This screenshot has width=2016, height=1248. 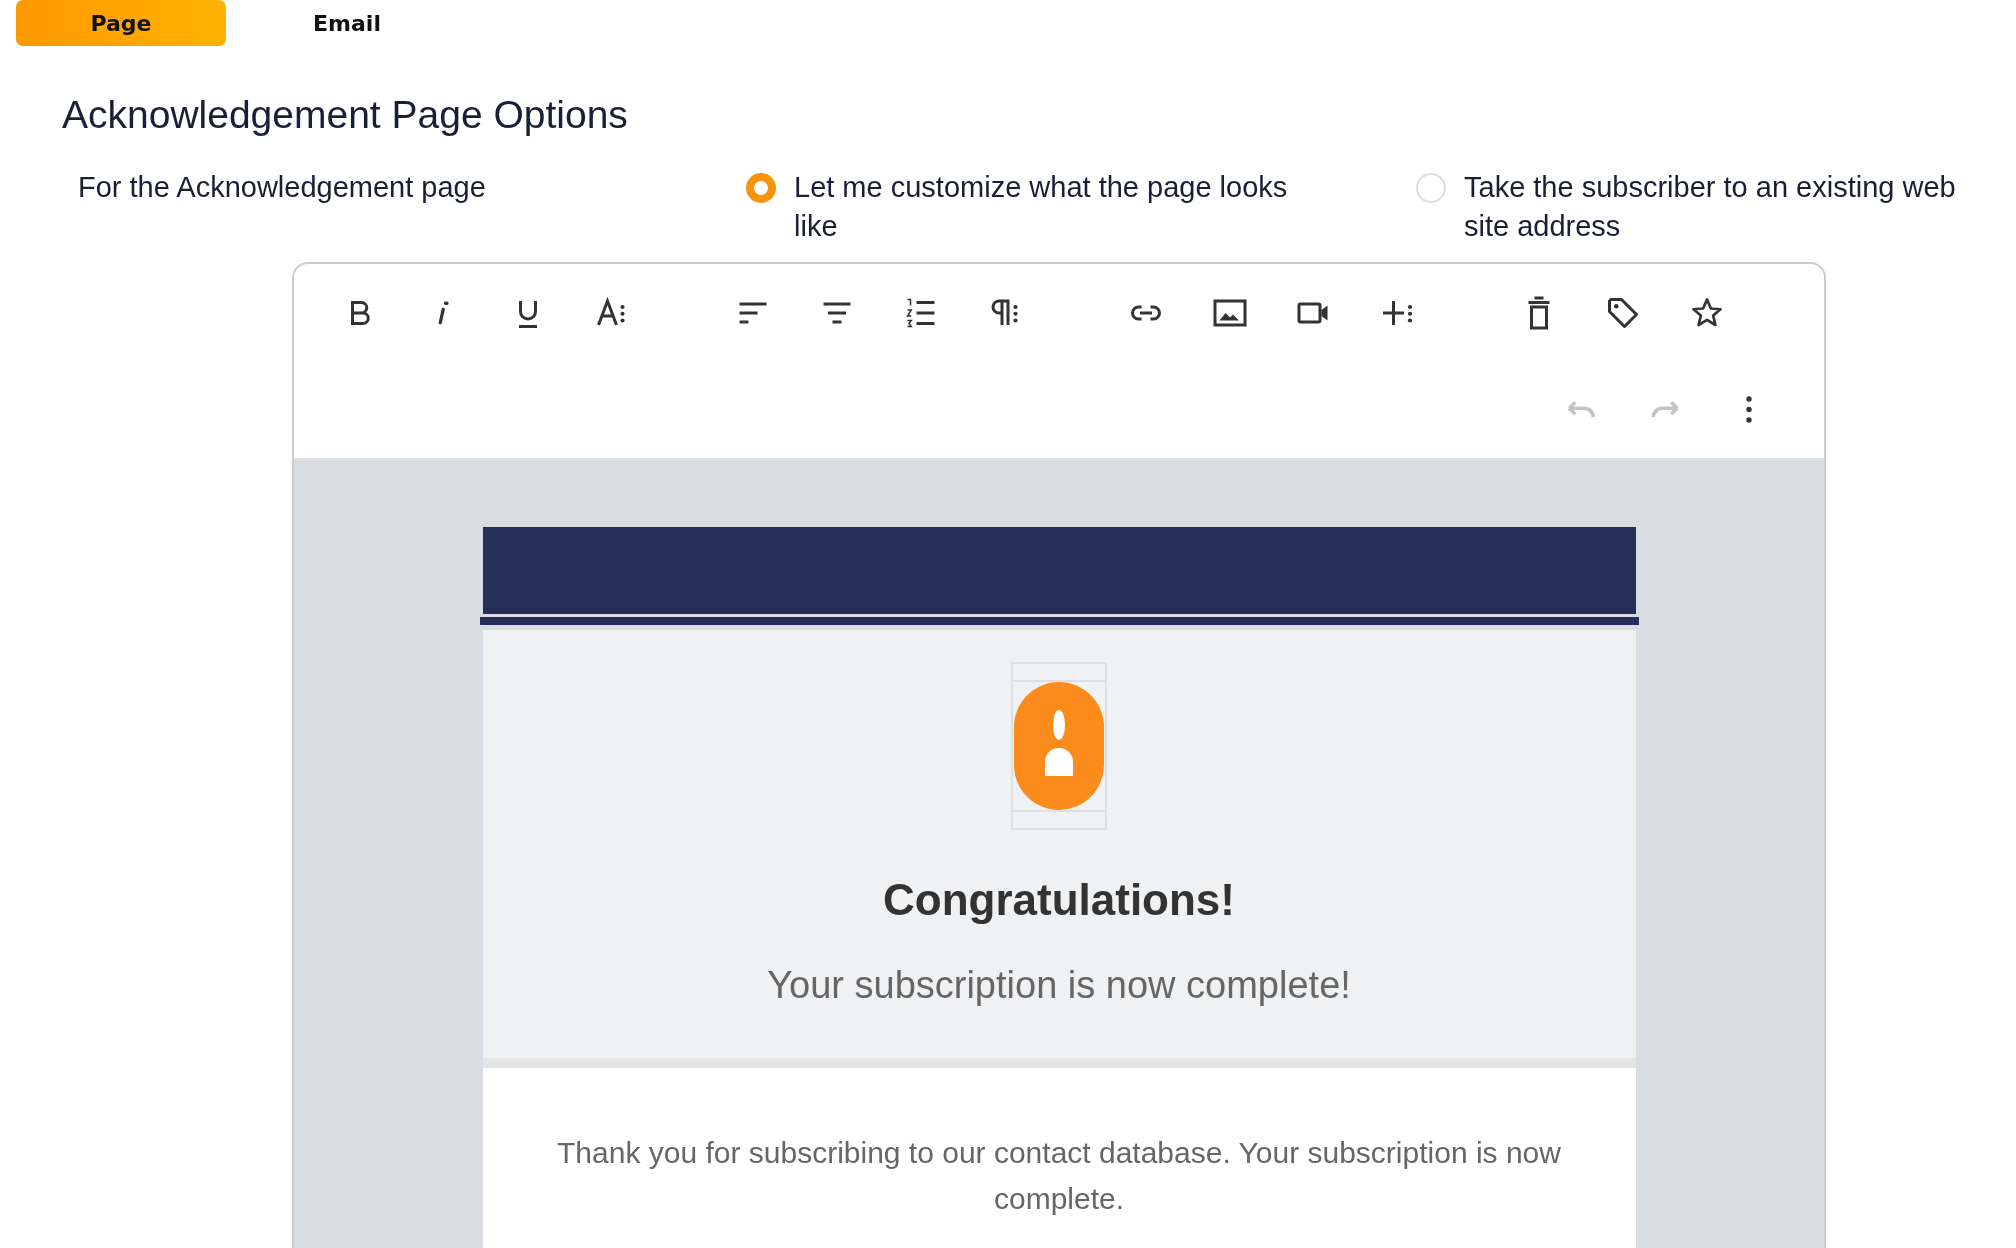 What do you see at coordinates (1059, 746) in the screenshot?
I see `person-badge-icon` at bounding box center [1059, 746].